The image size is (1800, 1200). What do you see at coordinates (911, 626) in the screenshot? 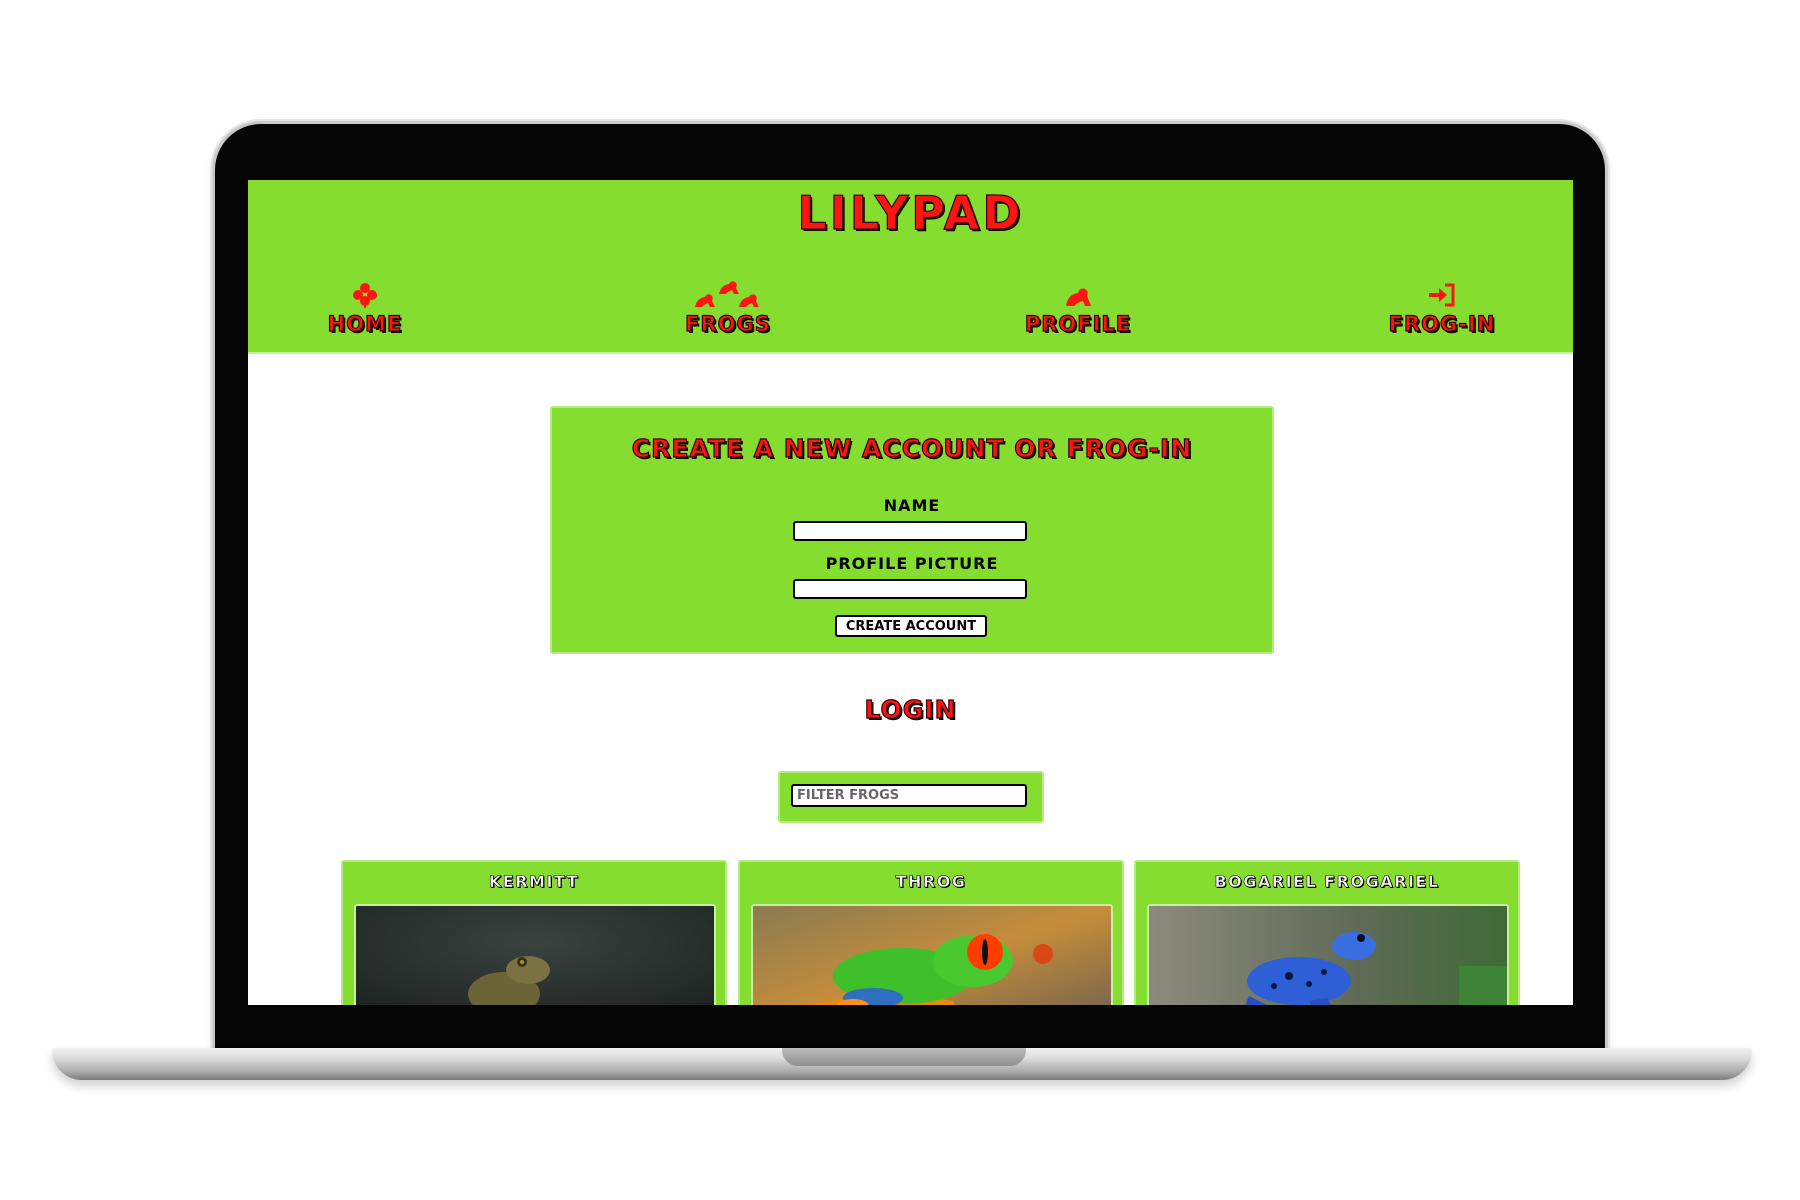
I see `create-account-button: CREATE ACCOUNT` at bounding box center [911, 626].